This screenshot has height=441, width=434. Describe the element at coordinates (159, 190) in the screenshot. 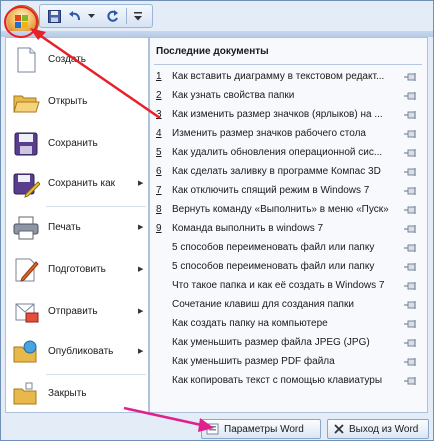

I see `recent-document-number: 7` at that location.